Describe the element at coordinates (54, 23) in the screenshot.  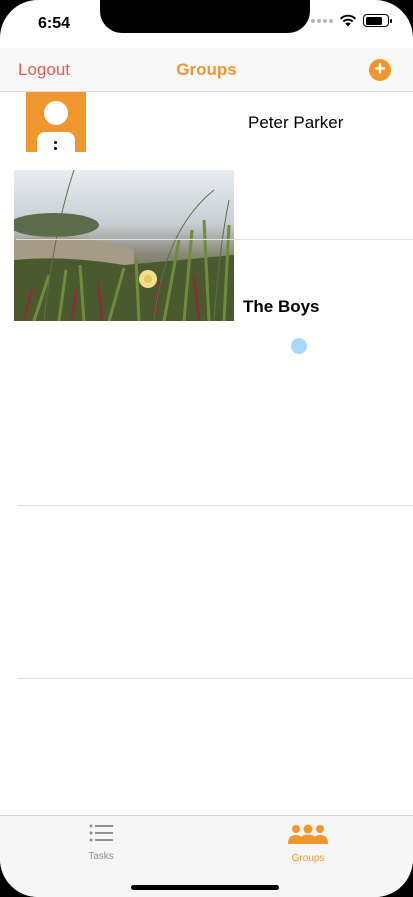
I see `status-time: 6:54` at that location.